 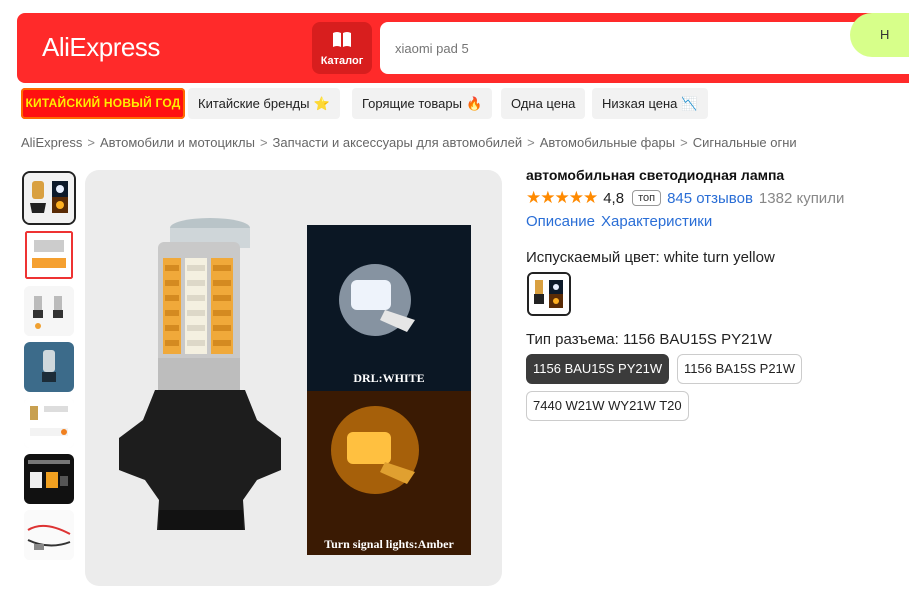 I want to click on chip-label: Низкая цена, so click(x=640, y=103).